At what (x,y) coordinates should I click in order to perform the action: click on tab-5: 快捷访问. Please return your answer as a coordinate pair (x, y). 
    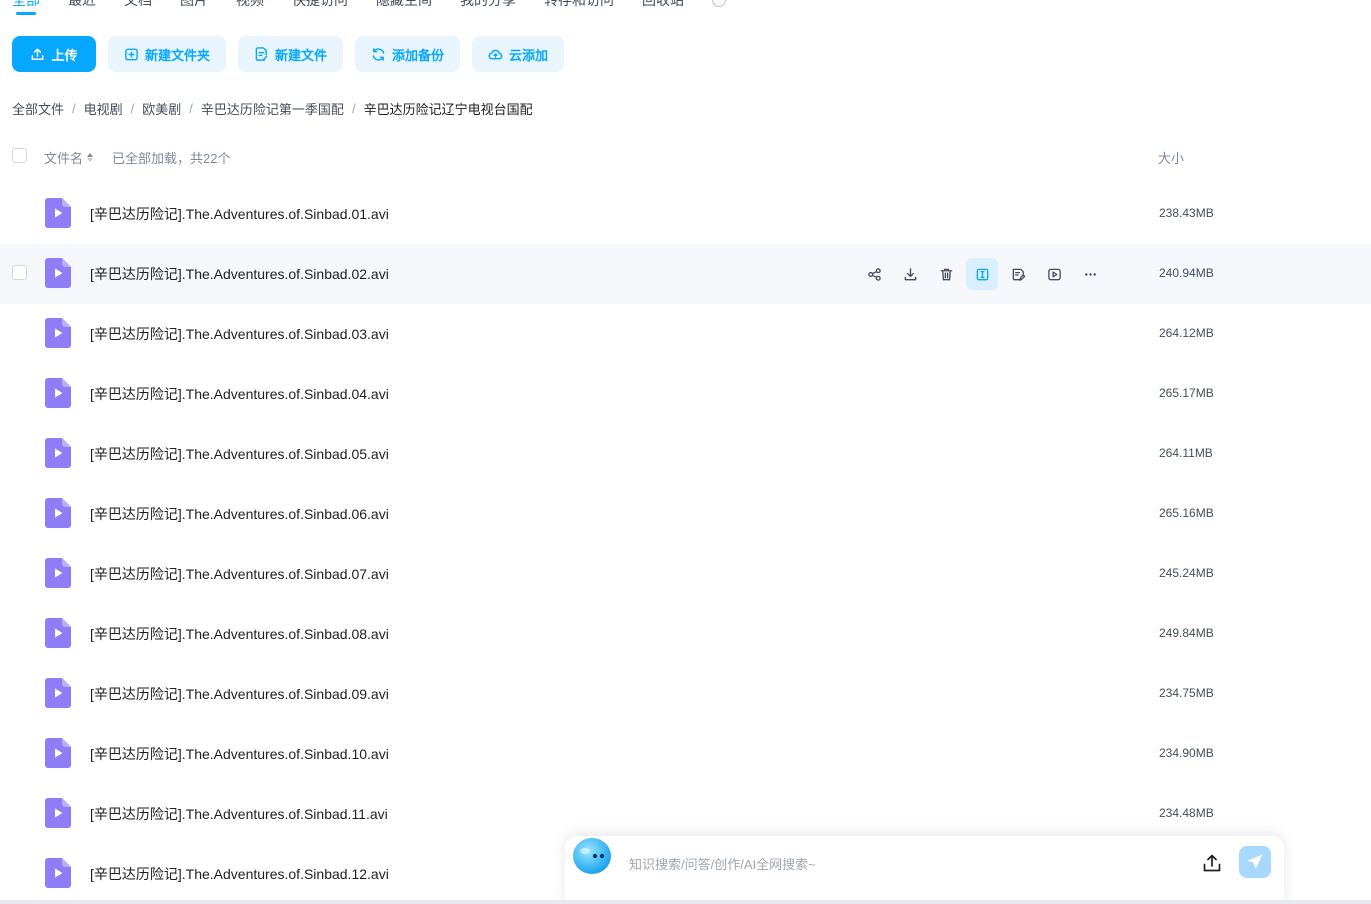
    Looking at the image, I should click on (320, 5).